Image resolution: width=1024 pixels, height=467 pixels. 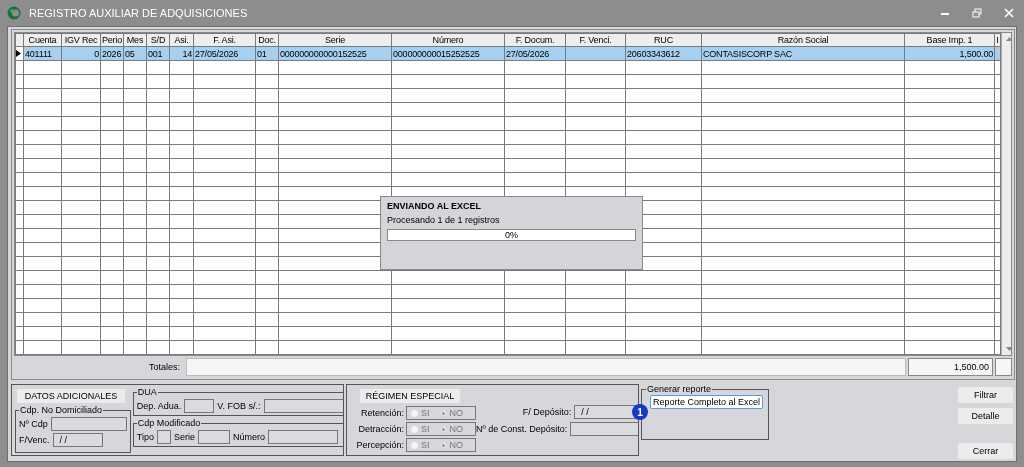 What do you see at coordinates (1008, 349) in the screenshot?
I see `scroll-down-icon` at bounding box center [1008, 349].